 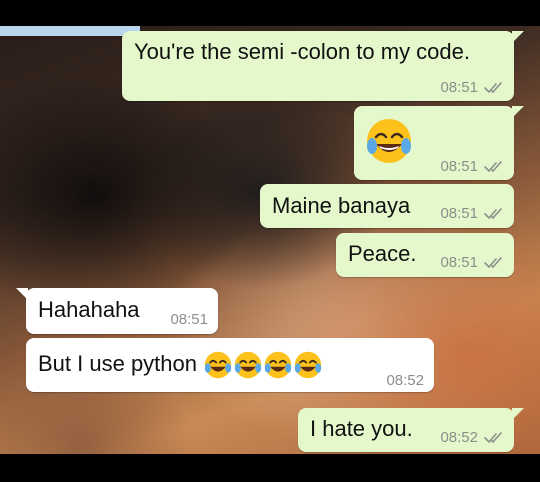 I want to click on message-bubble-outgoing: You're the semi -colon to my code. 08:51, so click(x=323, y=66).